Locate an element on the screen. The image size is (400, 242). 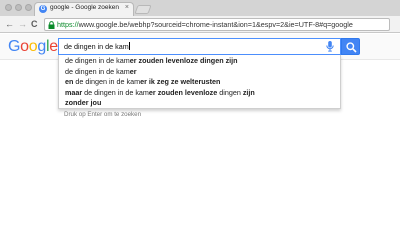
reload-button: C is located at coordinates (34, 24).